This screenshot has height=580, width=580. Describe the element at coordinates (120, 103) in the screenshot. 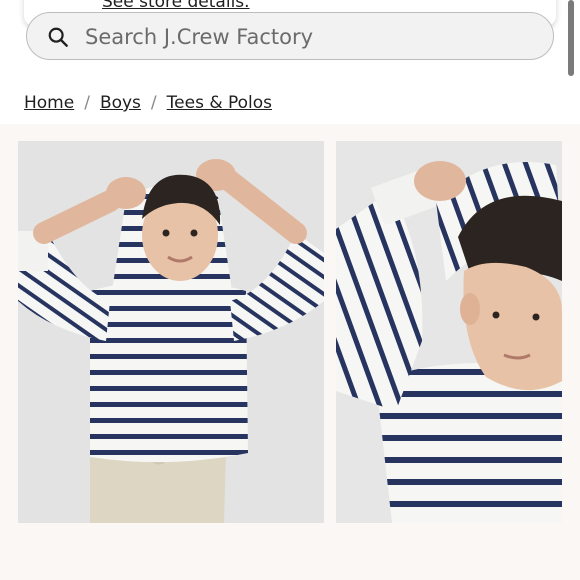

I see `breadcrumb-boys: Boys` at that location.